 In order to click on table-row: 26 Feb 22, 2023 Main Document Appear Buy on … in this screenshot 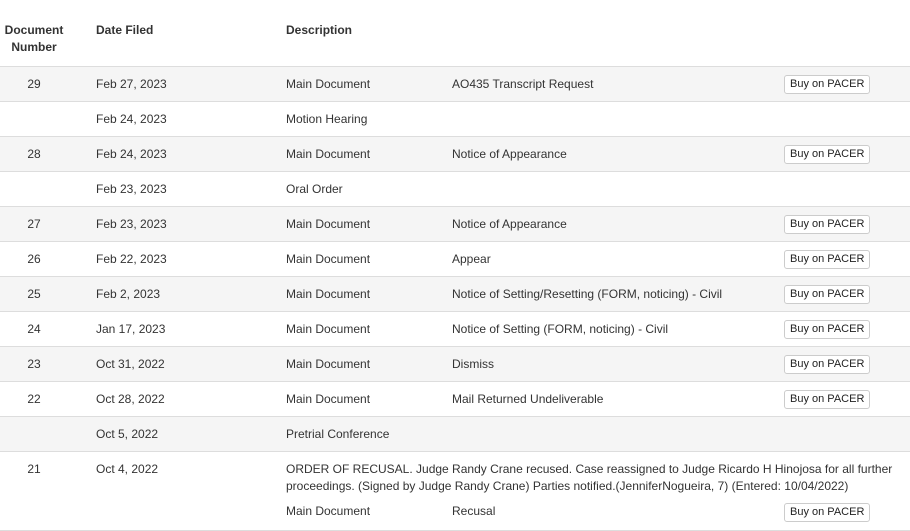, I will do `click(455, 259)`.